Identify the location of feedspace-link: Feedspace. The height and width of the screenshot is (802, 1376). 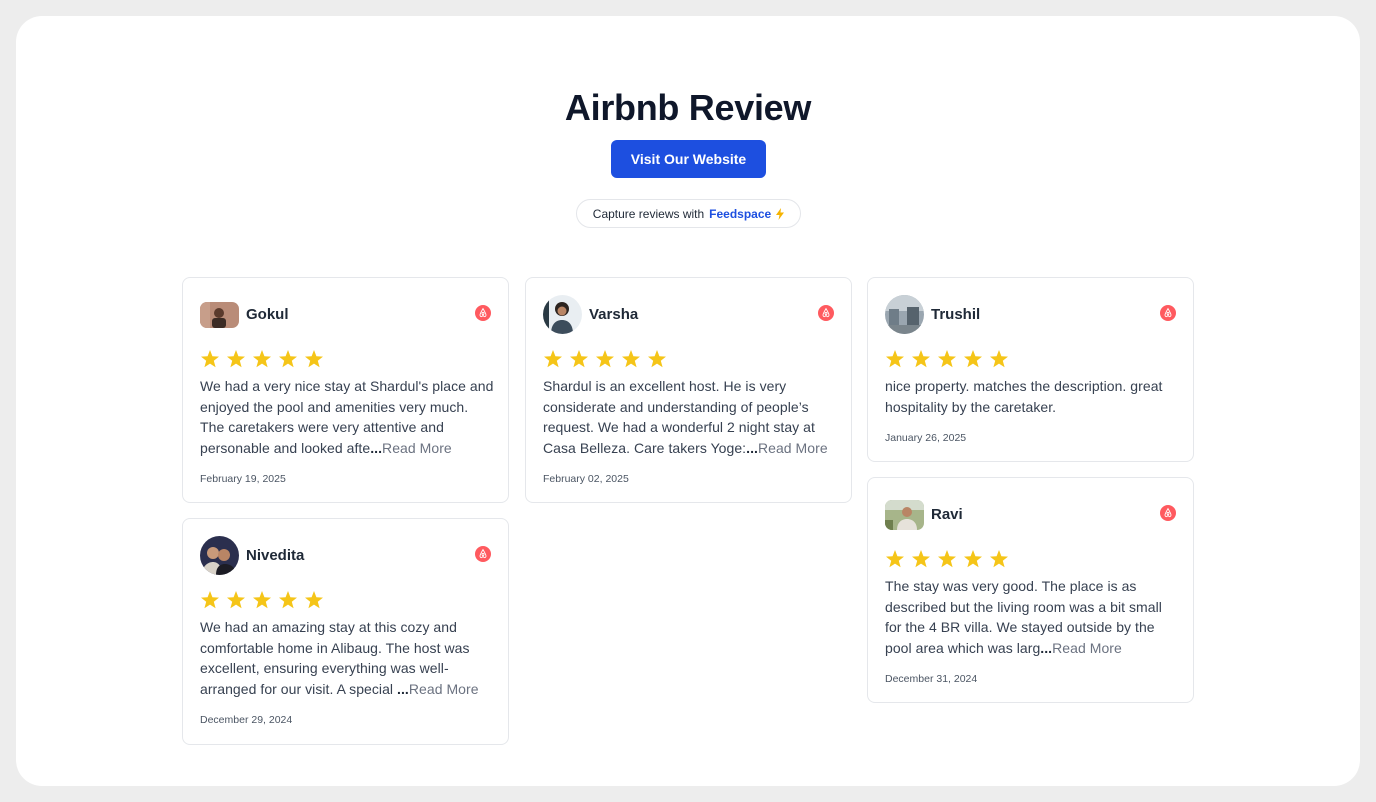
(740, 214).